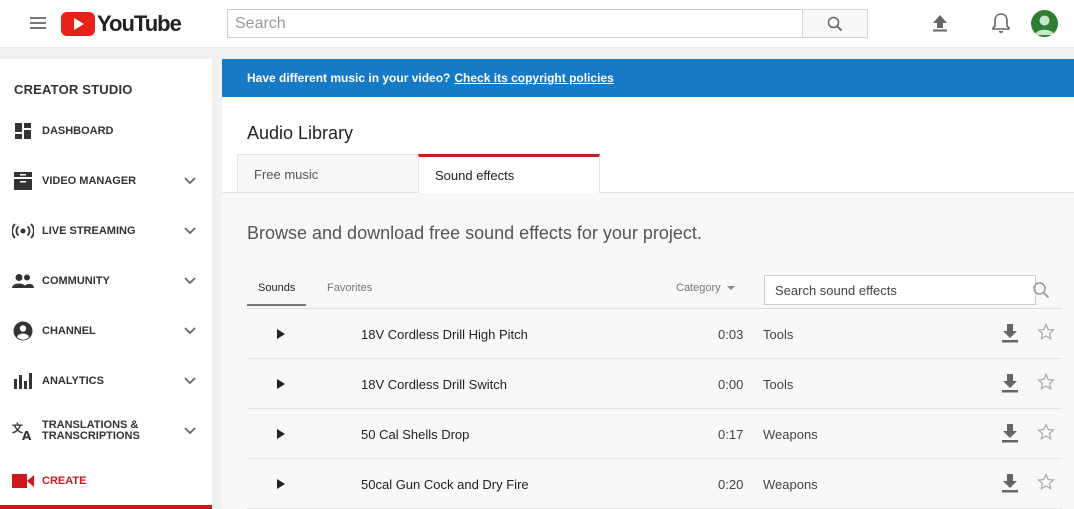  Describe the element at coordinates (76, 280) in the screenshot. I see `sidebar-item-label: COMMUNITY` at that location.